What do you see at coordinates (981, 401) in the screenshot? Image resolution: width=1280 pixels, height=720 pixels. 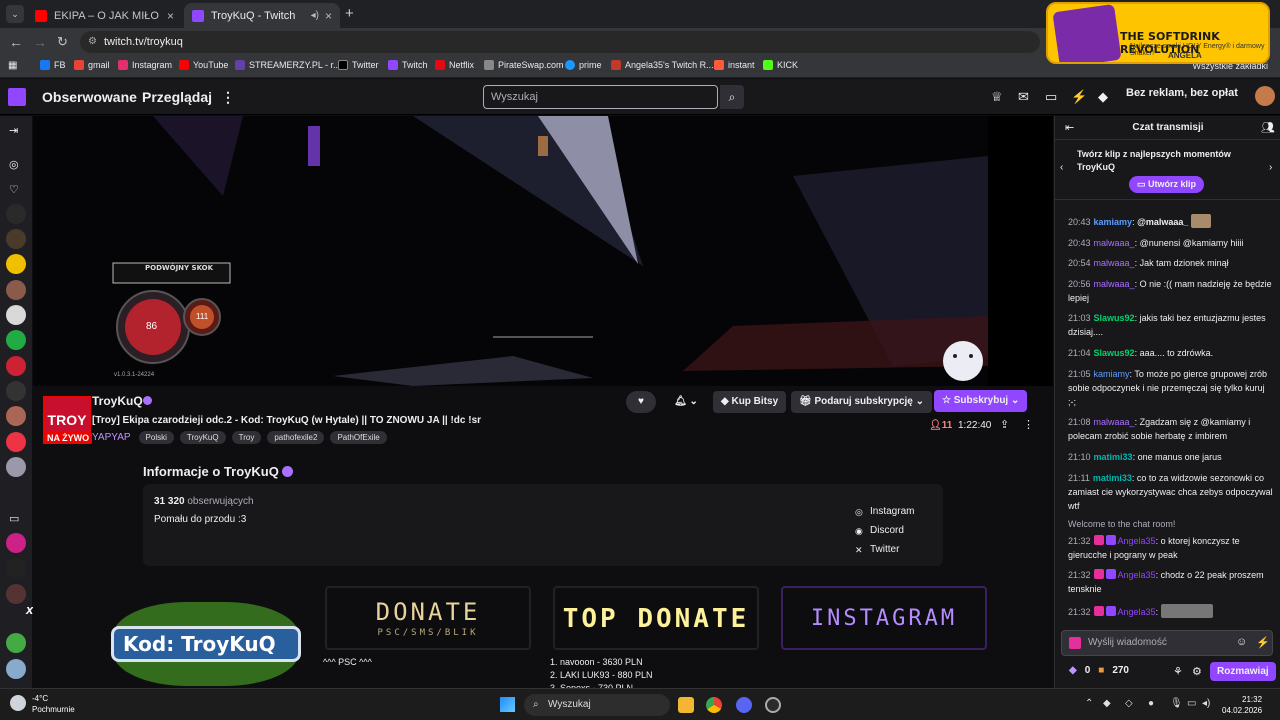 I see `subscribe-button: ☆ Subskrybuj ⌄` at bounding box center [981, 401].